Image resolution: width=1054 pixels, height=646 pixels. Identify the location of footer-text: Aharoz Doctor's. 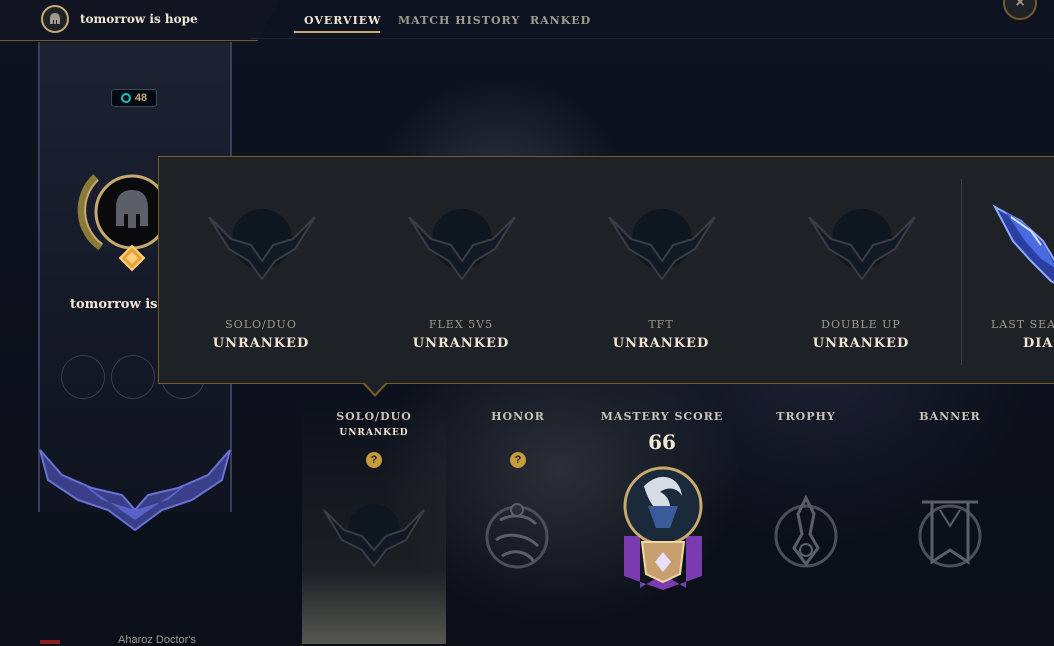
(157, 640).